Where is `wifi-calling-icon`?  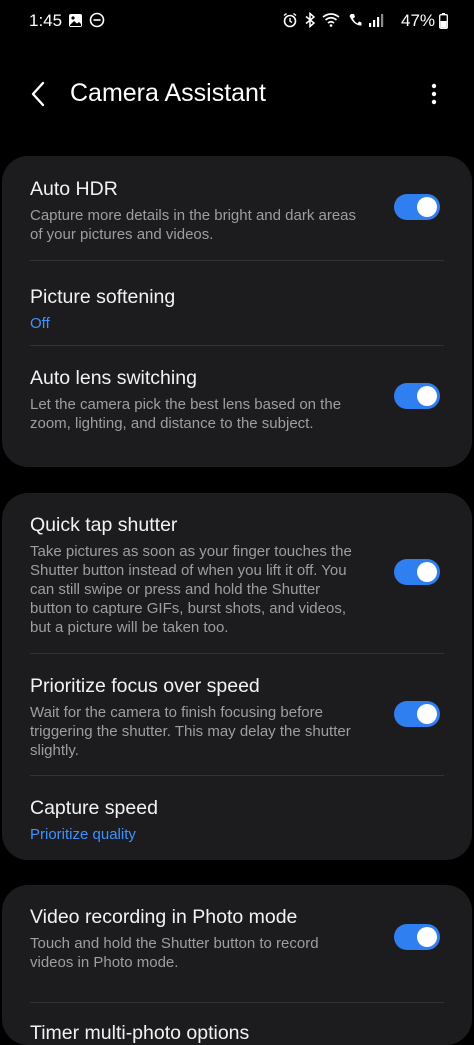 wifi-calling-icon is located at coordinates (331, 20).